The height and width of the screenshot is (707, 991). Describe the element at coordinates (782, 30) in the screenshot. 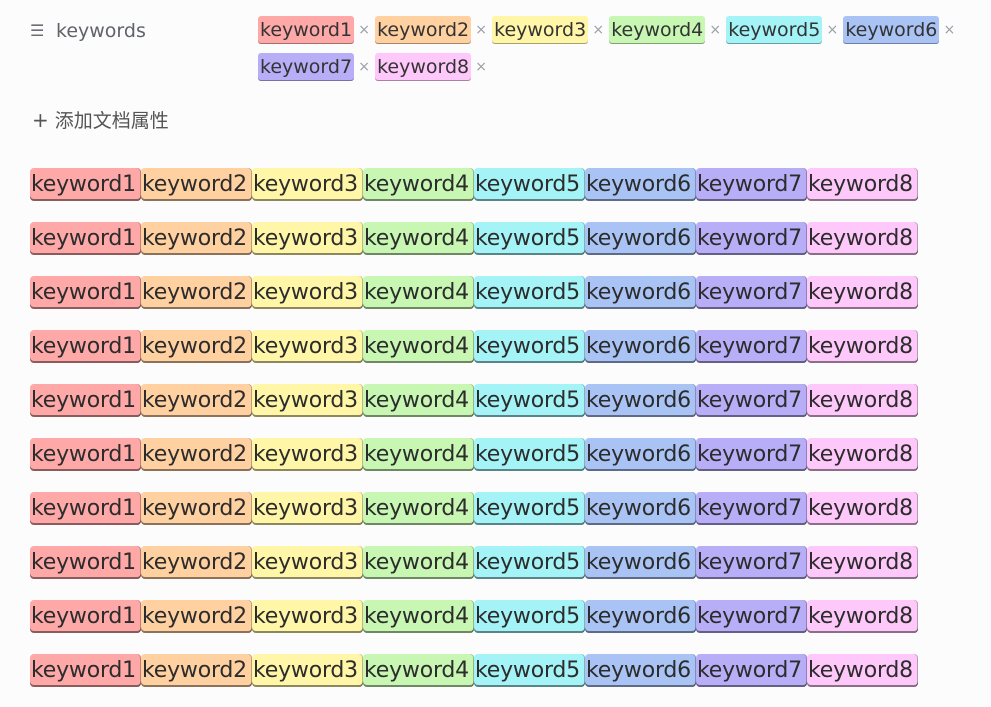

I see `tag-keyword5: keyword5 ×` at that location.